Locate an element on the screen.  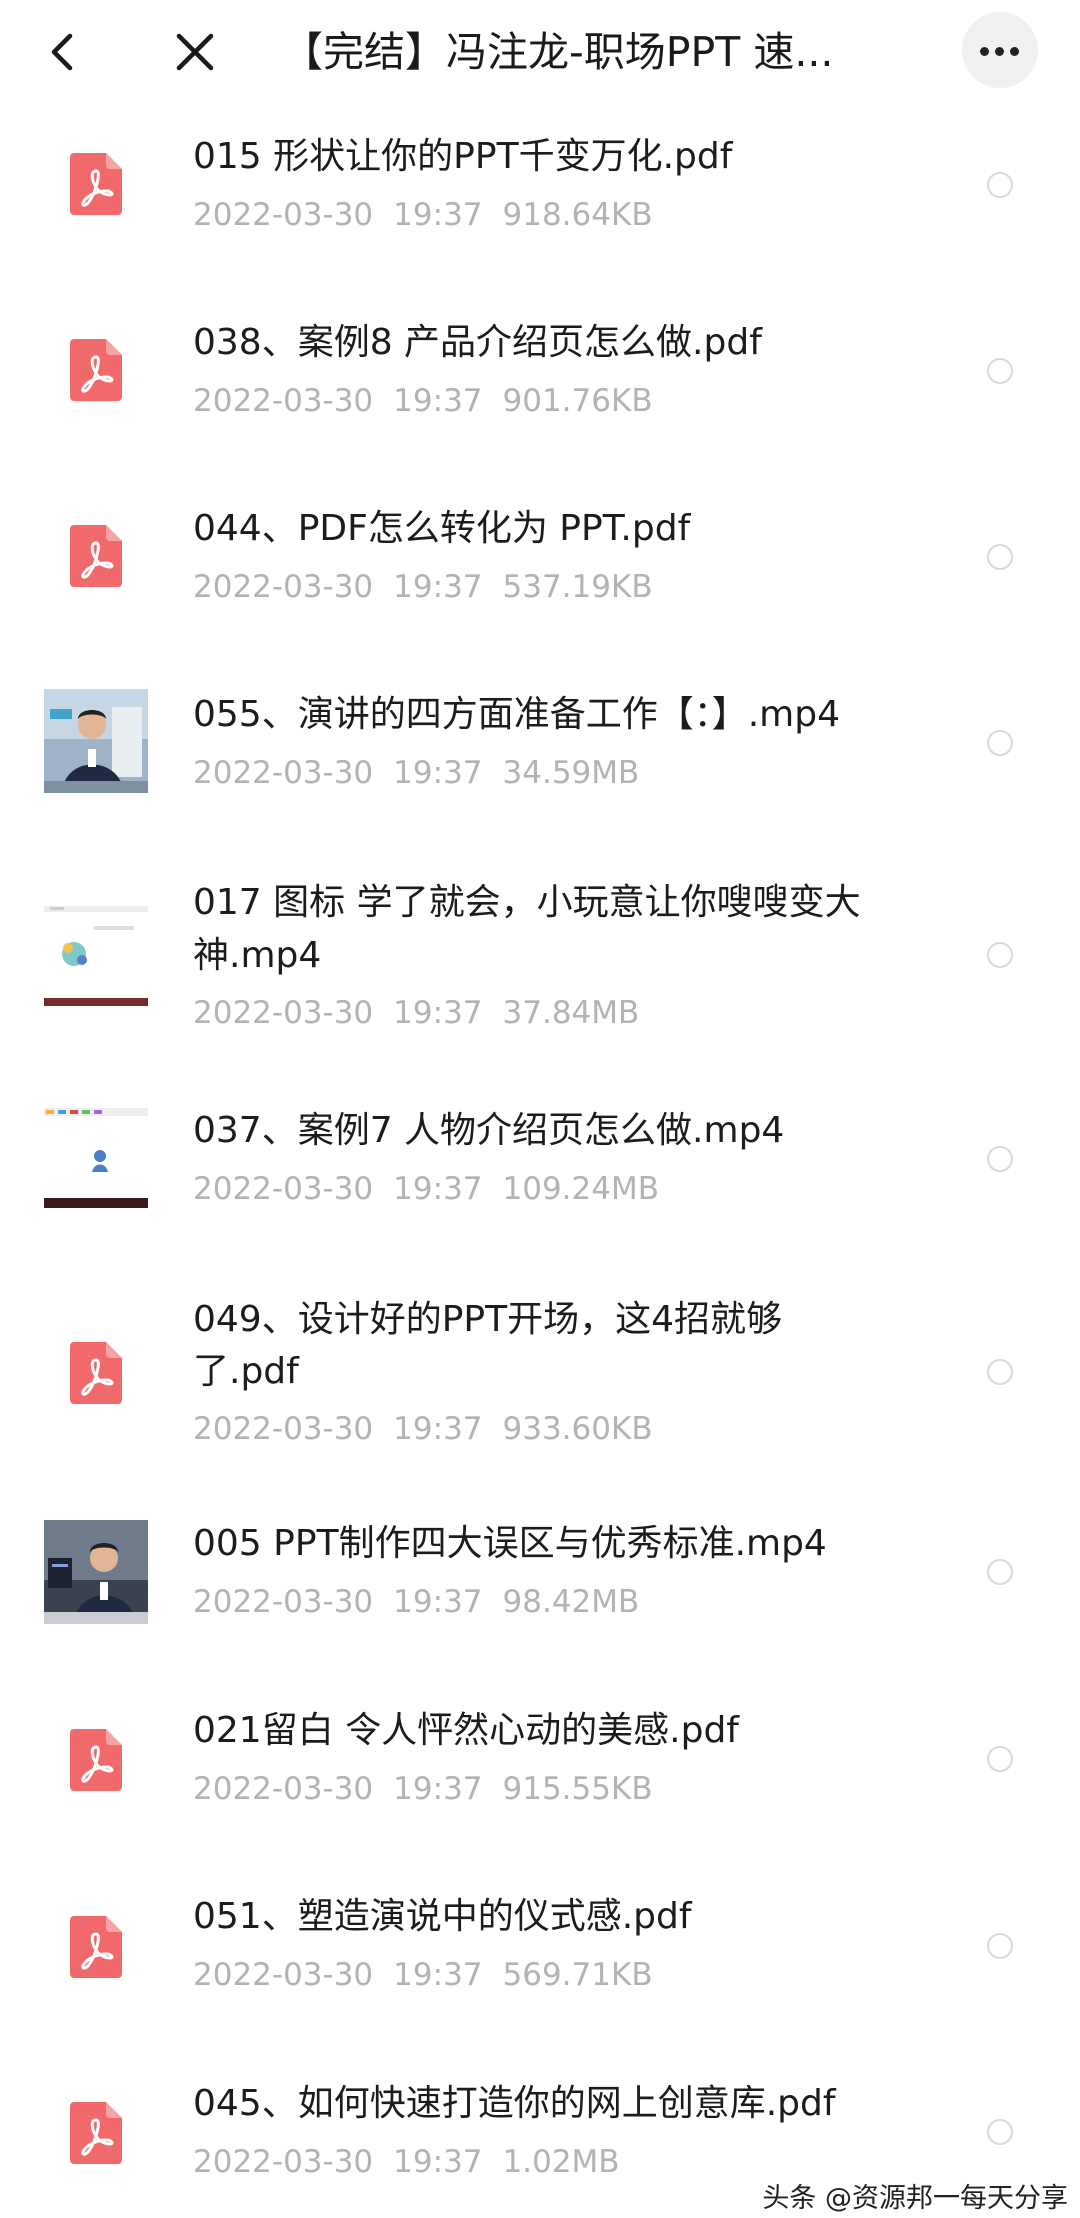
file-meta: 2022-03-30 19:37 933.60KB is located at coordinates (553, 1429).